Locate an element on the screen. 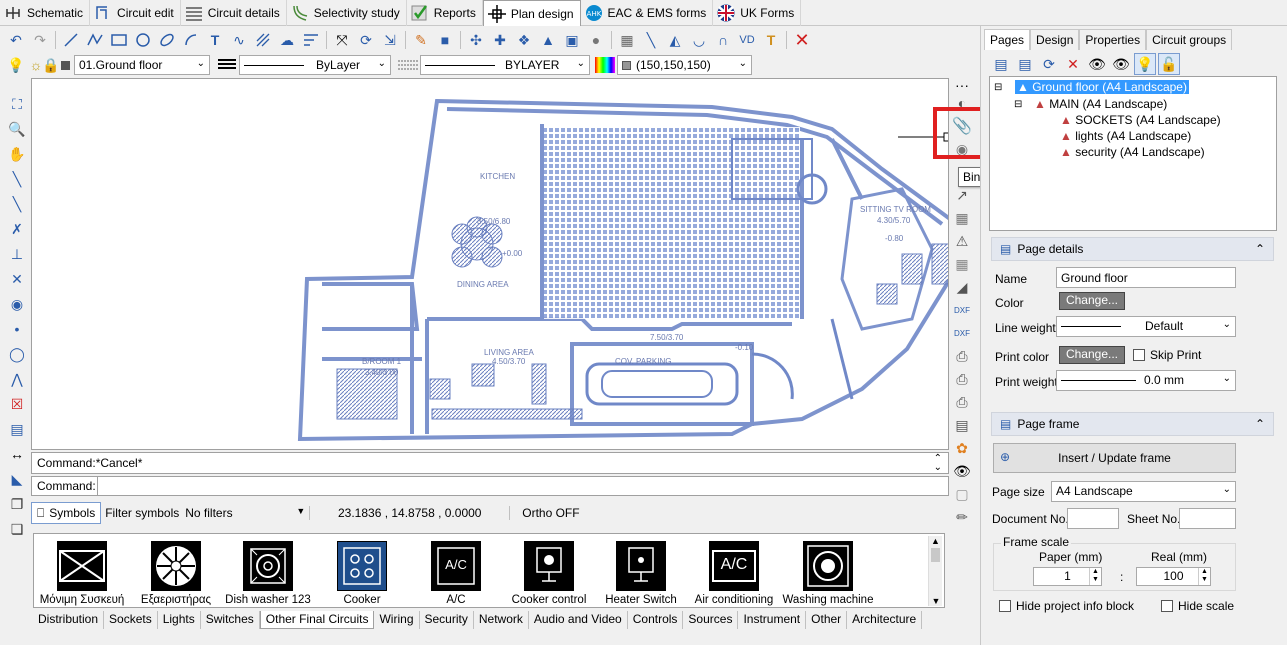  sun-icon: ☼ is located at coordinates (36, 65).